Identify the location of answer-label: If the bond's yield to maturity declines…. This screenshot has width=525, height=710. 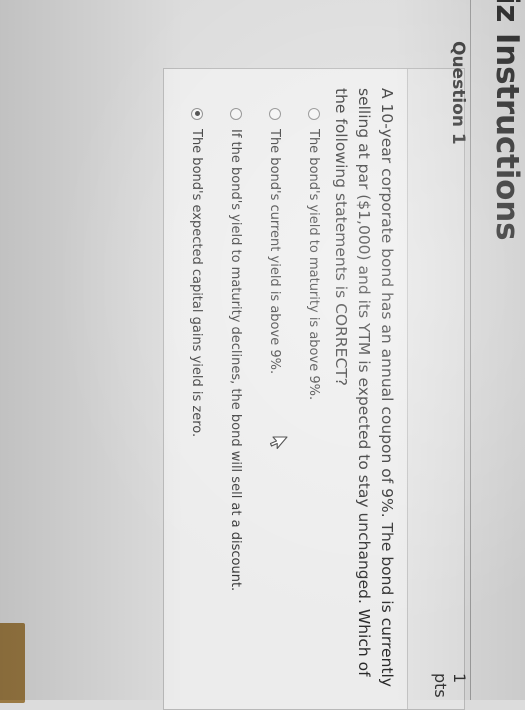
(236, 360).